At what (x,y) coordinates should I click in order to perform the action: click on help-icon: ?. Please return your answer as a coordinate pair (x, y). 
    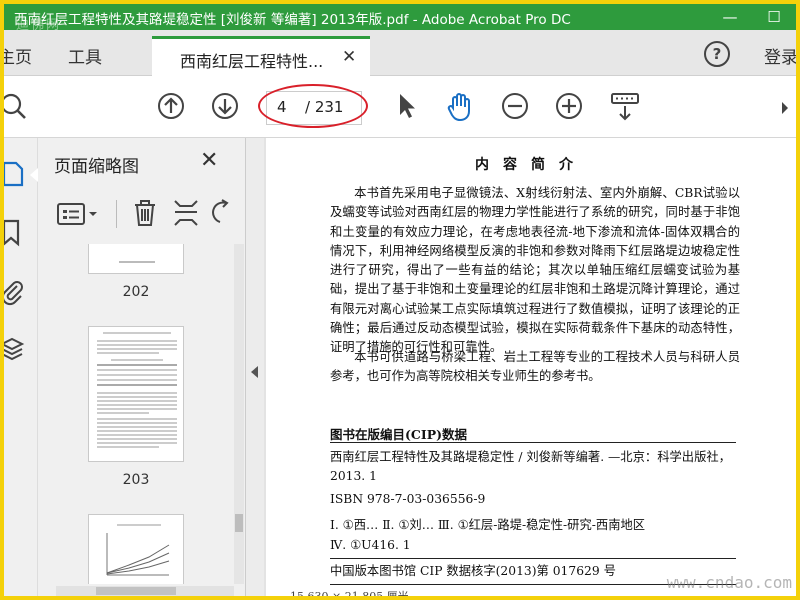
    Looking at the image, I should click on (717, 54).